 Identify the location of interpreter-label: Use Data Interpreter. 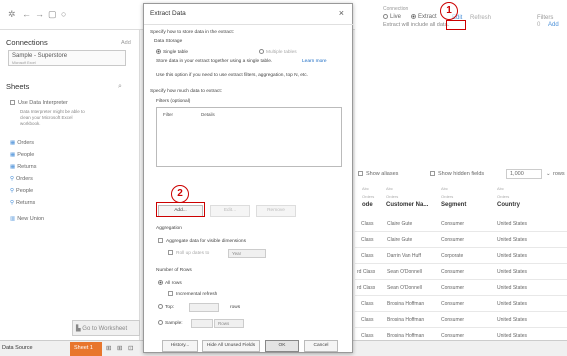
(43, 103).